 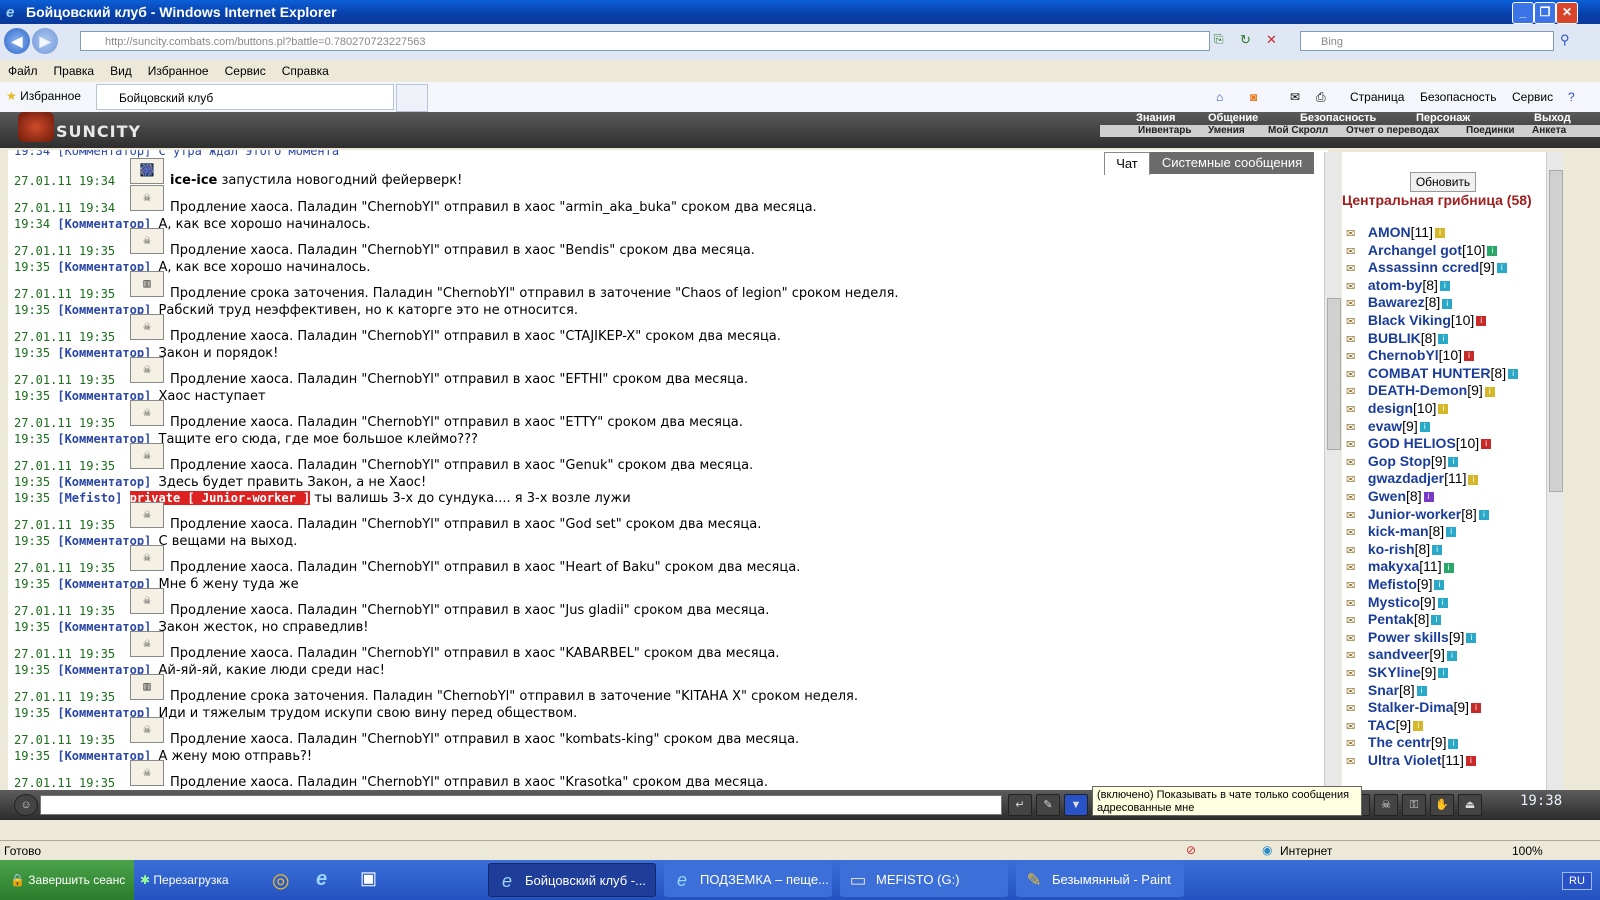 I want to click on user-list-item: ✉ Pentak[8] i, so click(x=1394, y=619).